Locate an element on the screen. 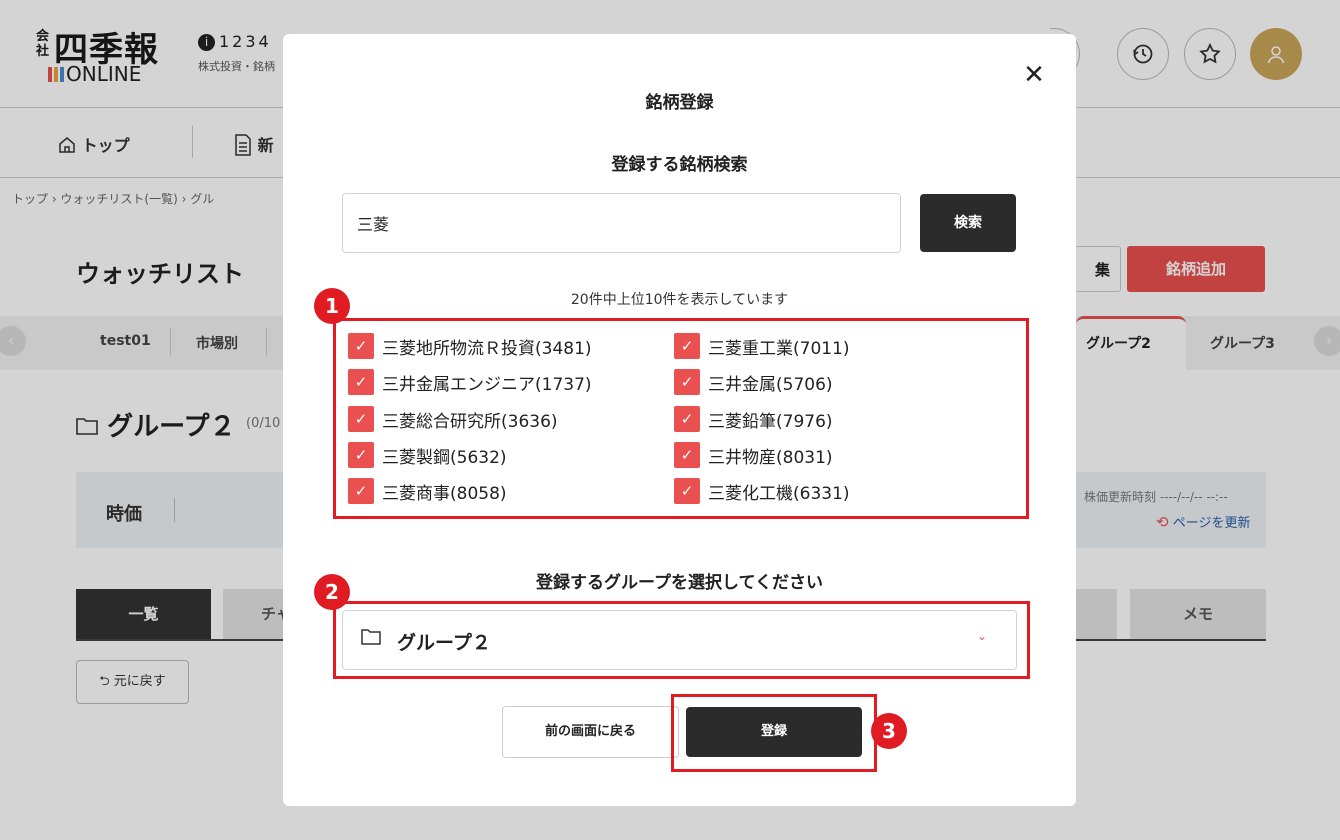 The image size is (1340, 840). highlight-register is located at coordinates (774, 733).